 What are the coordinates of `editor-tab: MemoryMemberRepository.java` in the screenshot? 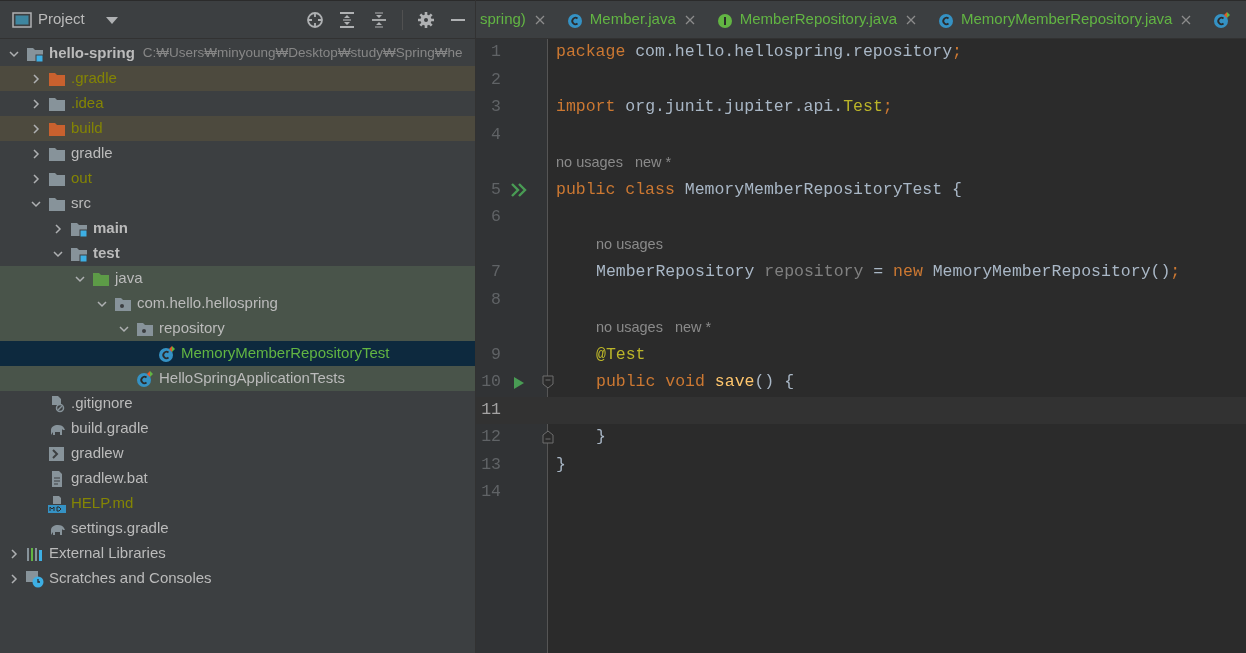 It's located at (1062, 19).